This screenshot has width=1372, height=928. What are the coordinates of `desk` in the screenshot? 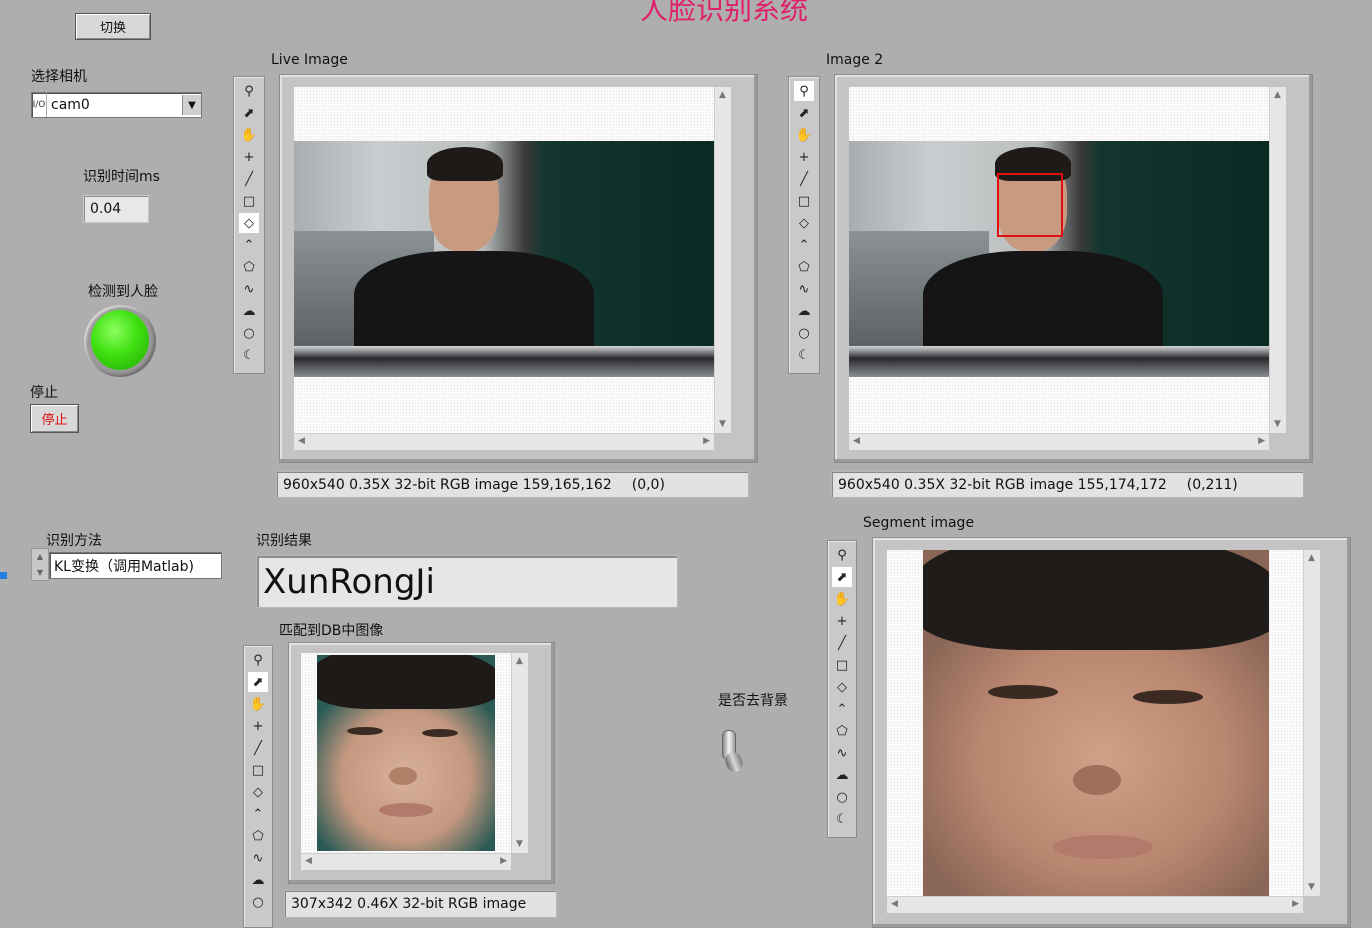 It's located at (1059, 361).